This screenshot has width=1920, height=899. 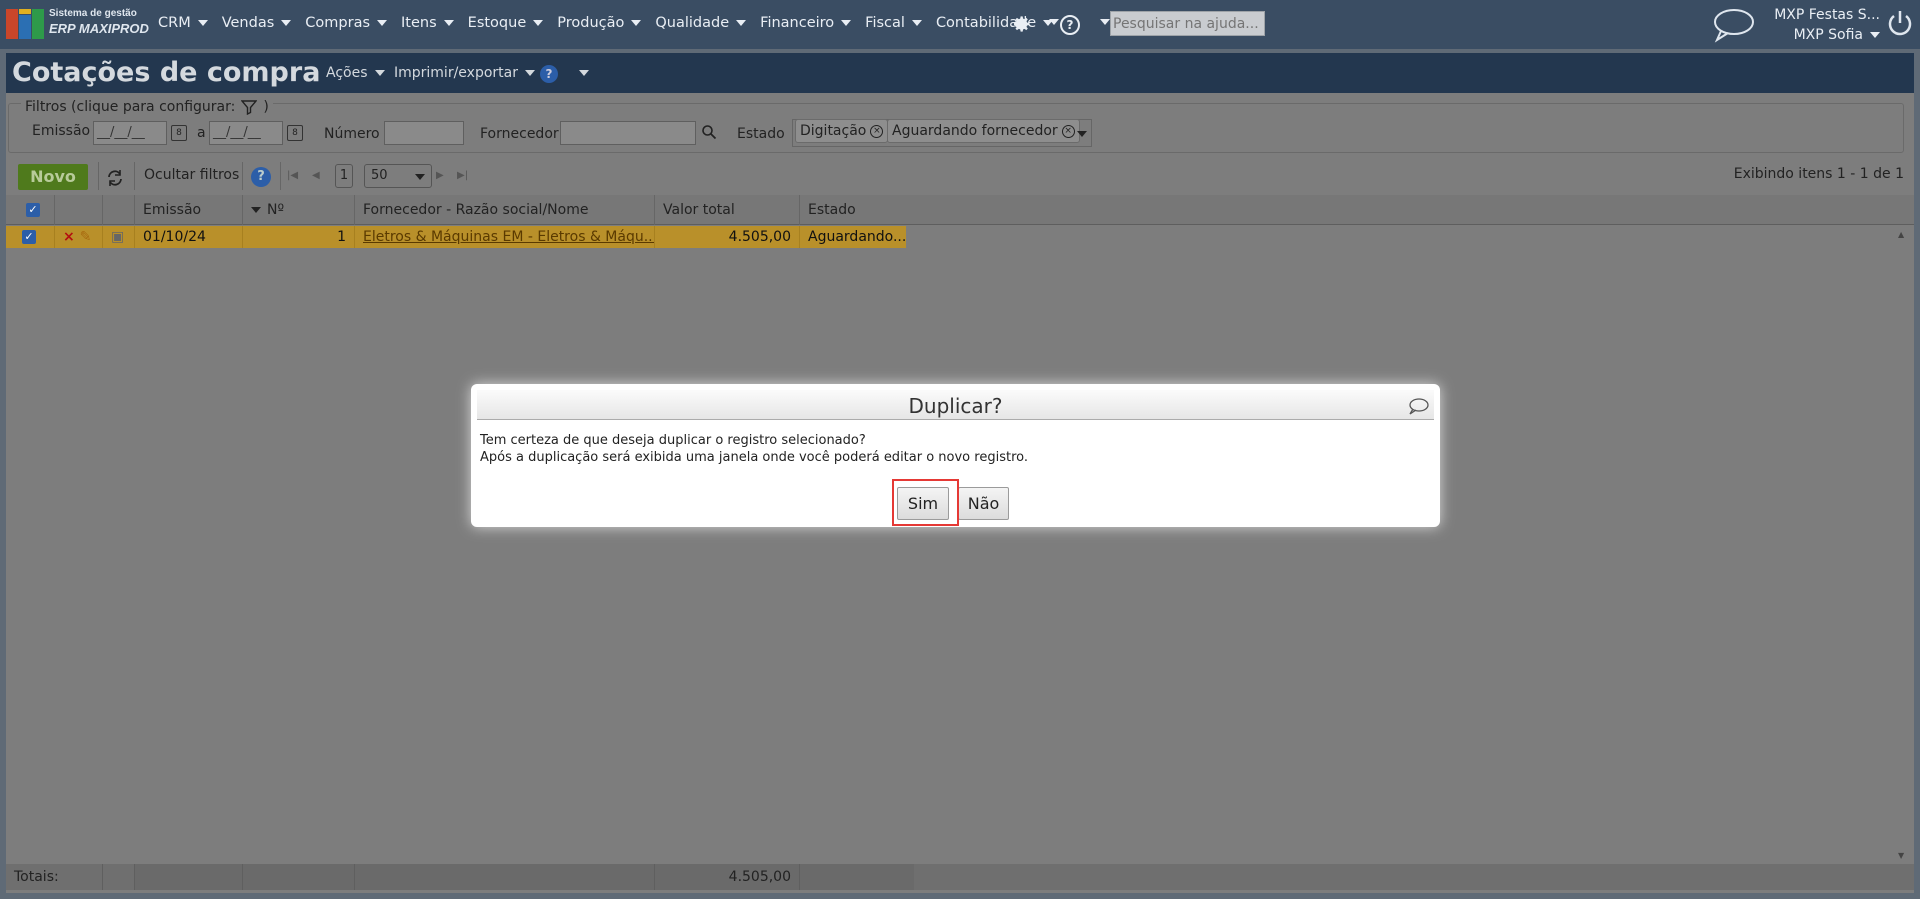 I want to click on app-logo: Sistema de gestão ERP MAXIPROD, so click(x=77, y=24).